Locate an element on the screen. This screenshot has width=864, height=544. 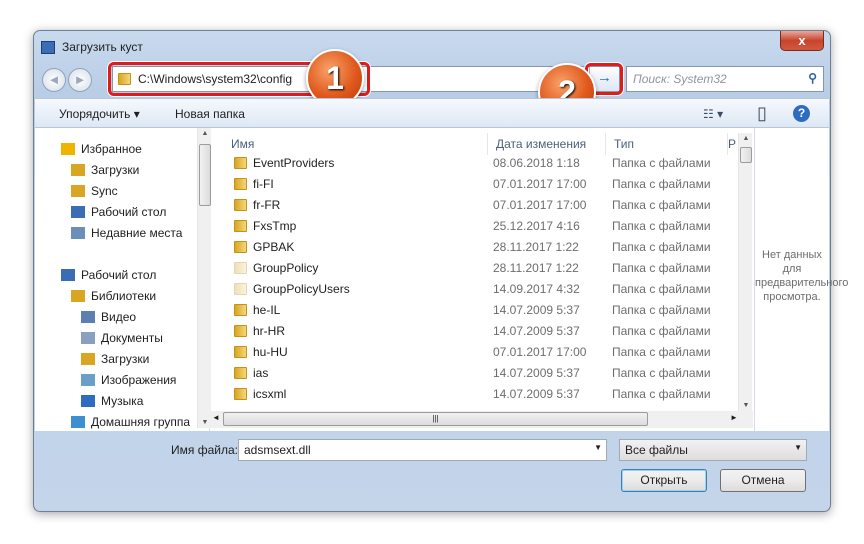
music-icon is located at coordinates (88, 401).